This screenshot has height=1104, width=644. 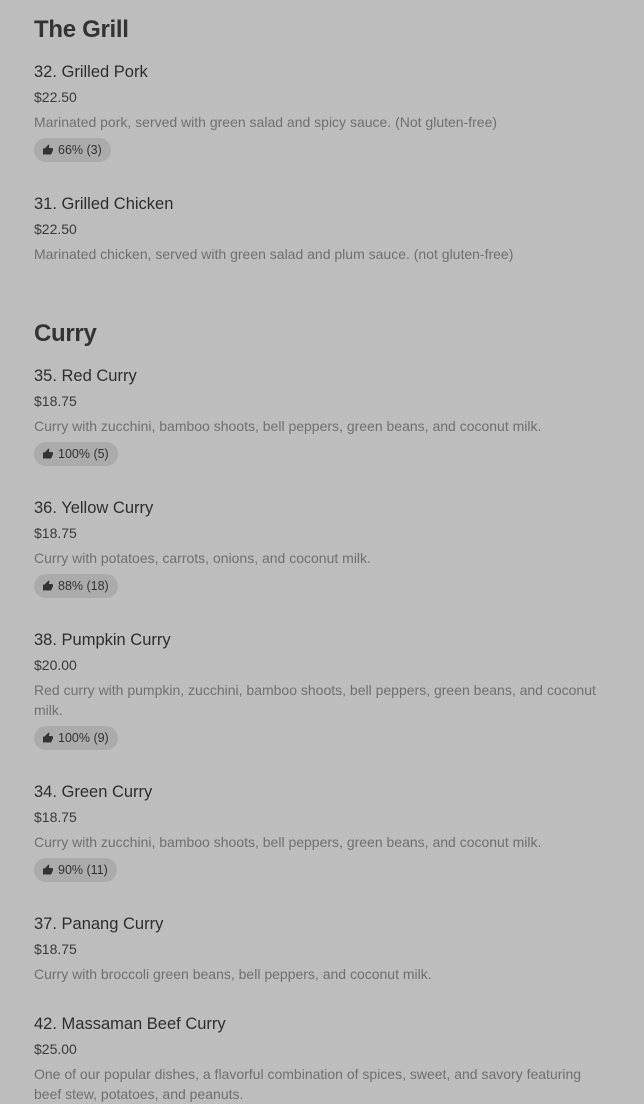 What do you see at coordinates (102, 640) in the screenshot?
I see `item-name: 38. Pumpkin Curry` at bounding box center [102, 640].